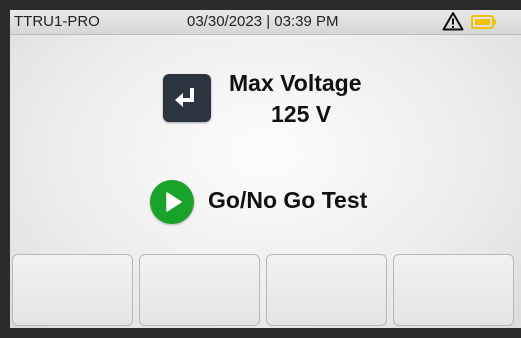 This screenshot has width=521, height=338. Describe the element at coordinates (57, 21) in the screenshot. I see `device-name: TTRU1-PRO` at that location.